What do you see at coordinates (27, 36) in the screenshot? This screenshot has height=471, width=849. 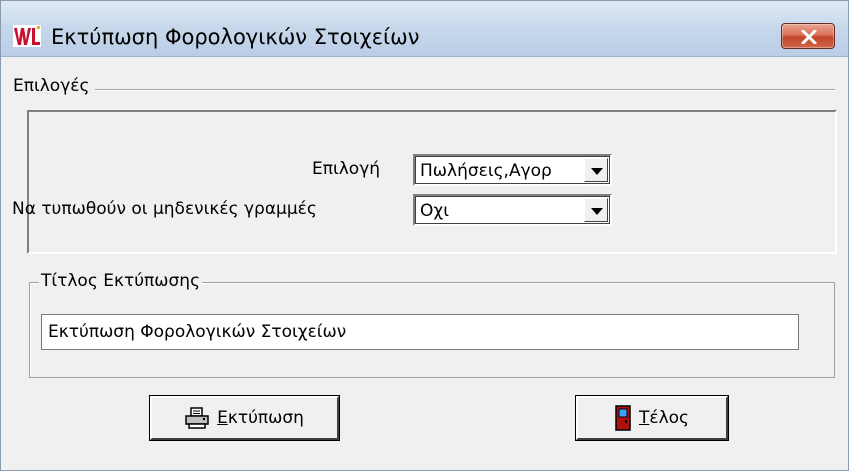 I see `wl-app-icon` at bounding box center [27, 36].